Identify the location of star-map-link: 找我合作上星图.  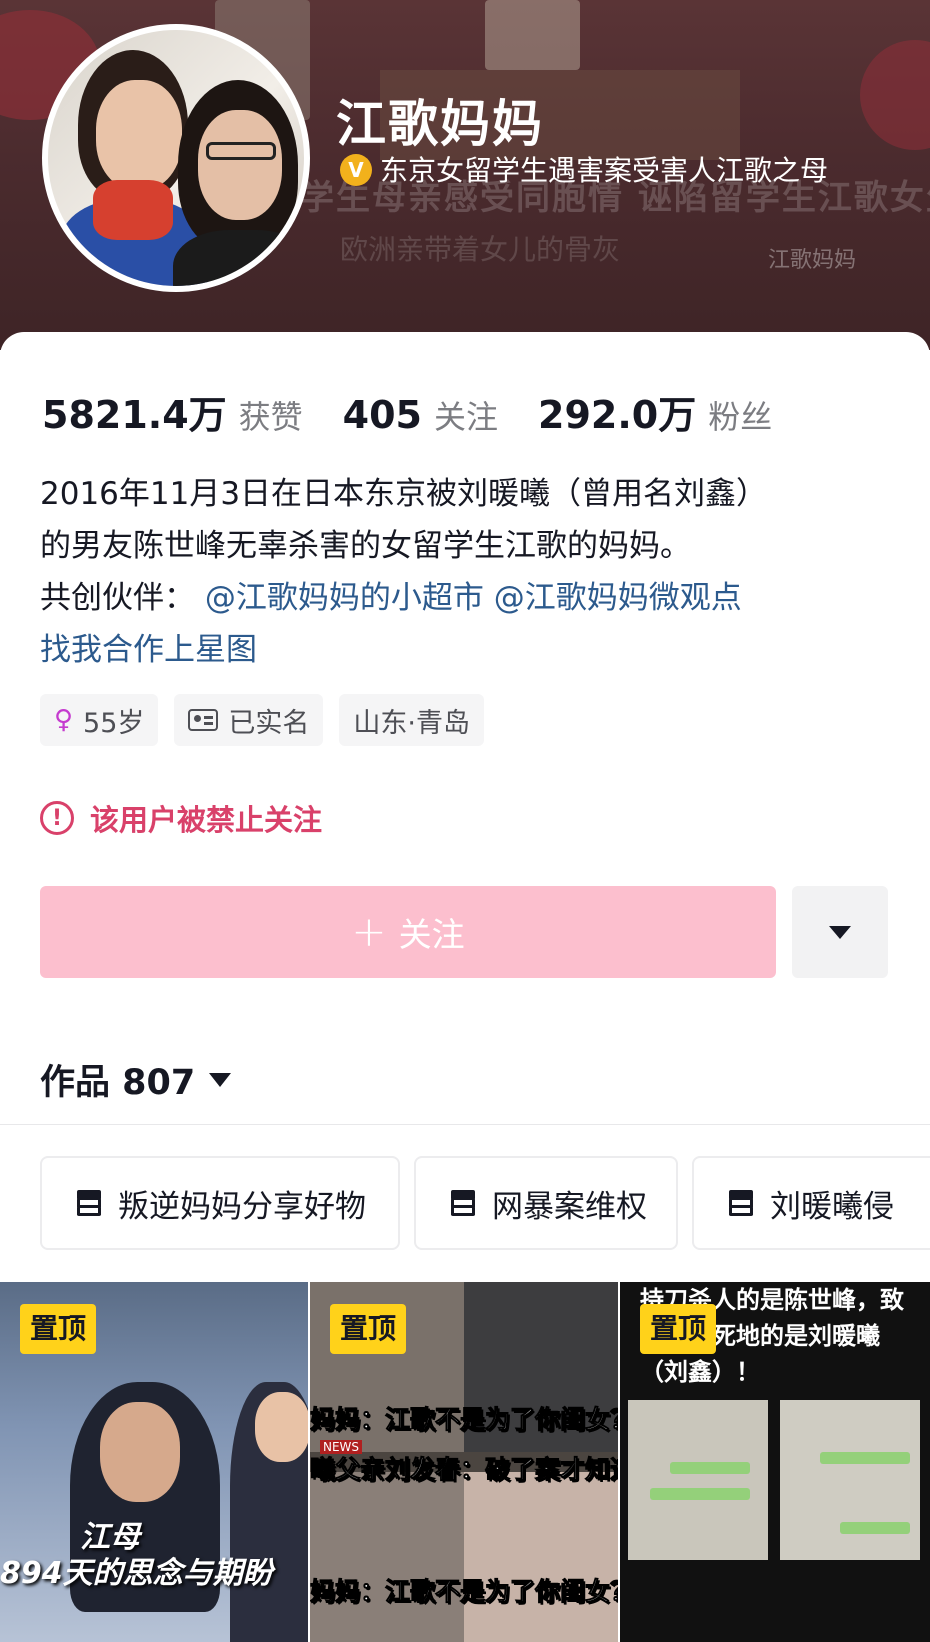
(470, 650).